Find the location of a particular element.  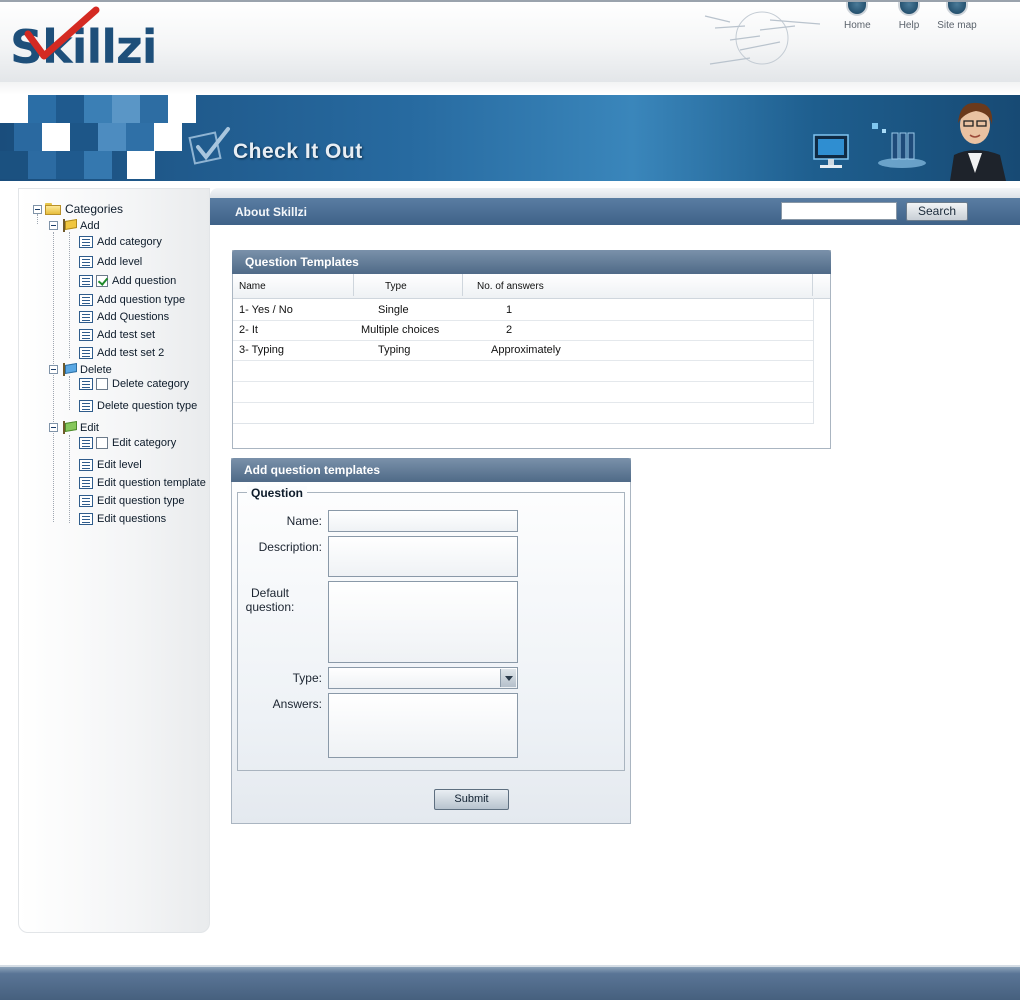

sidebar-item-label: Add test set 2 is located at coordinates (131, 353).